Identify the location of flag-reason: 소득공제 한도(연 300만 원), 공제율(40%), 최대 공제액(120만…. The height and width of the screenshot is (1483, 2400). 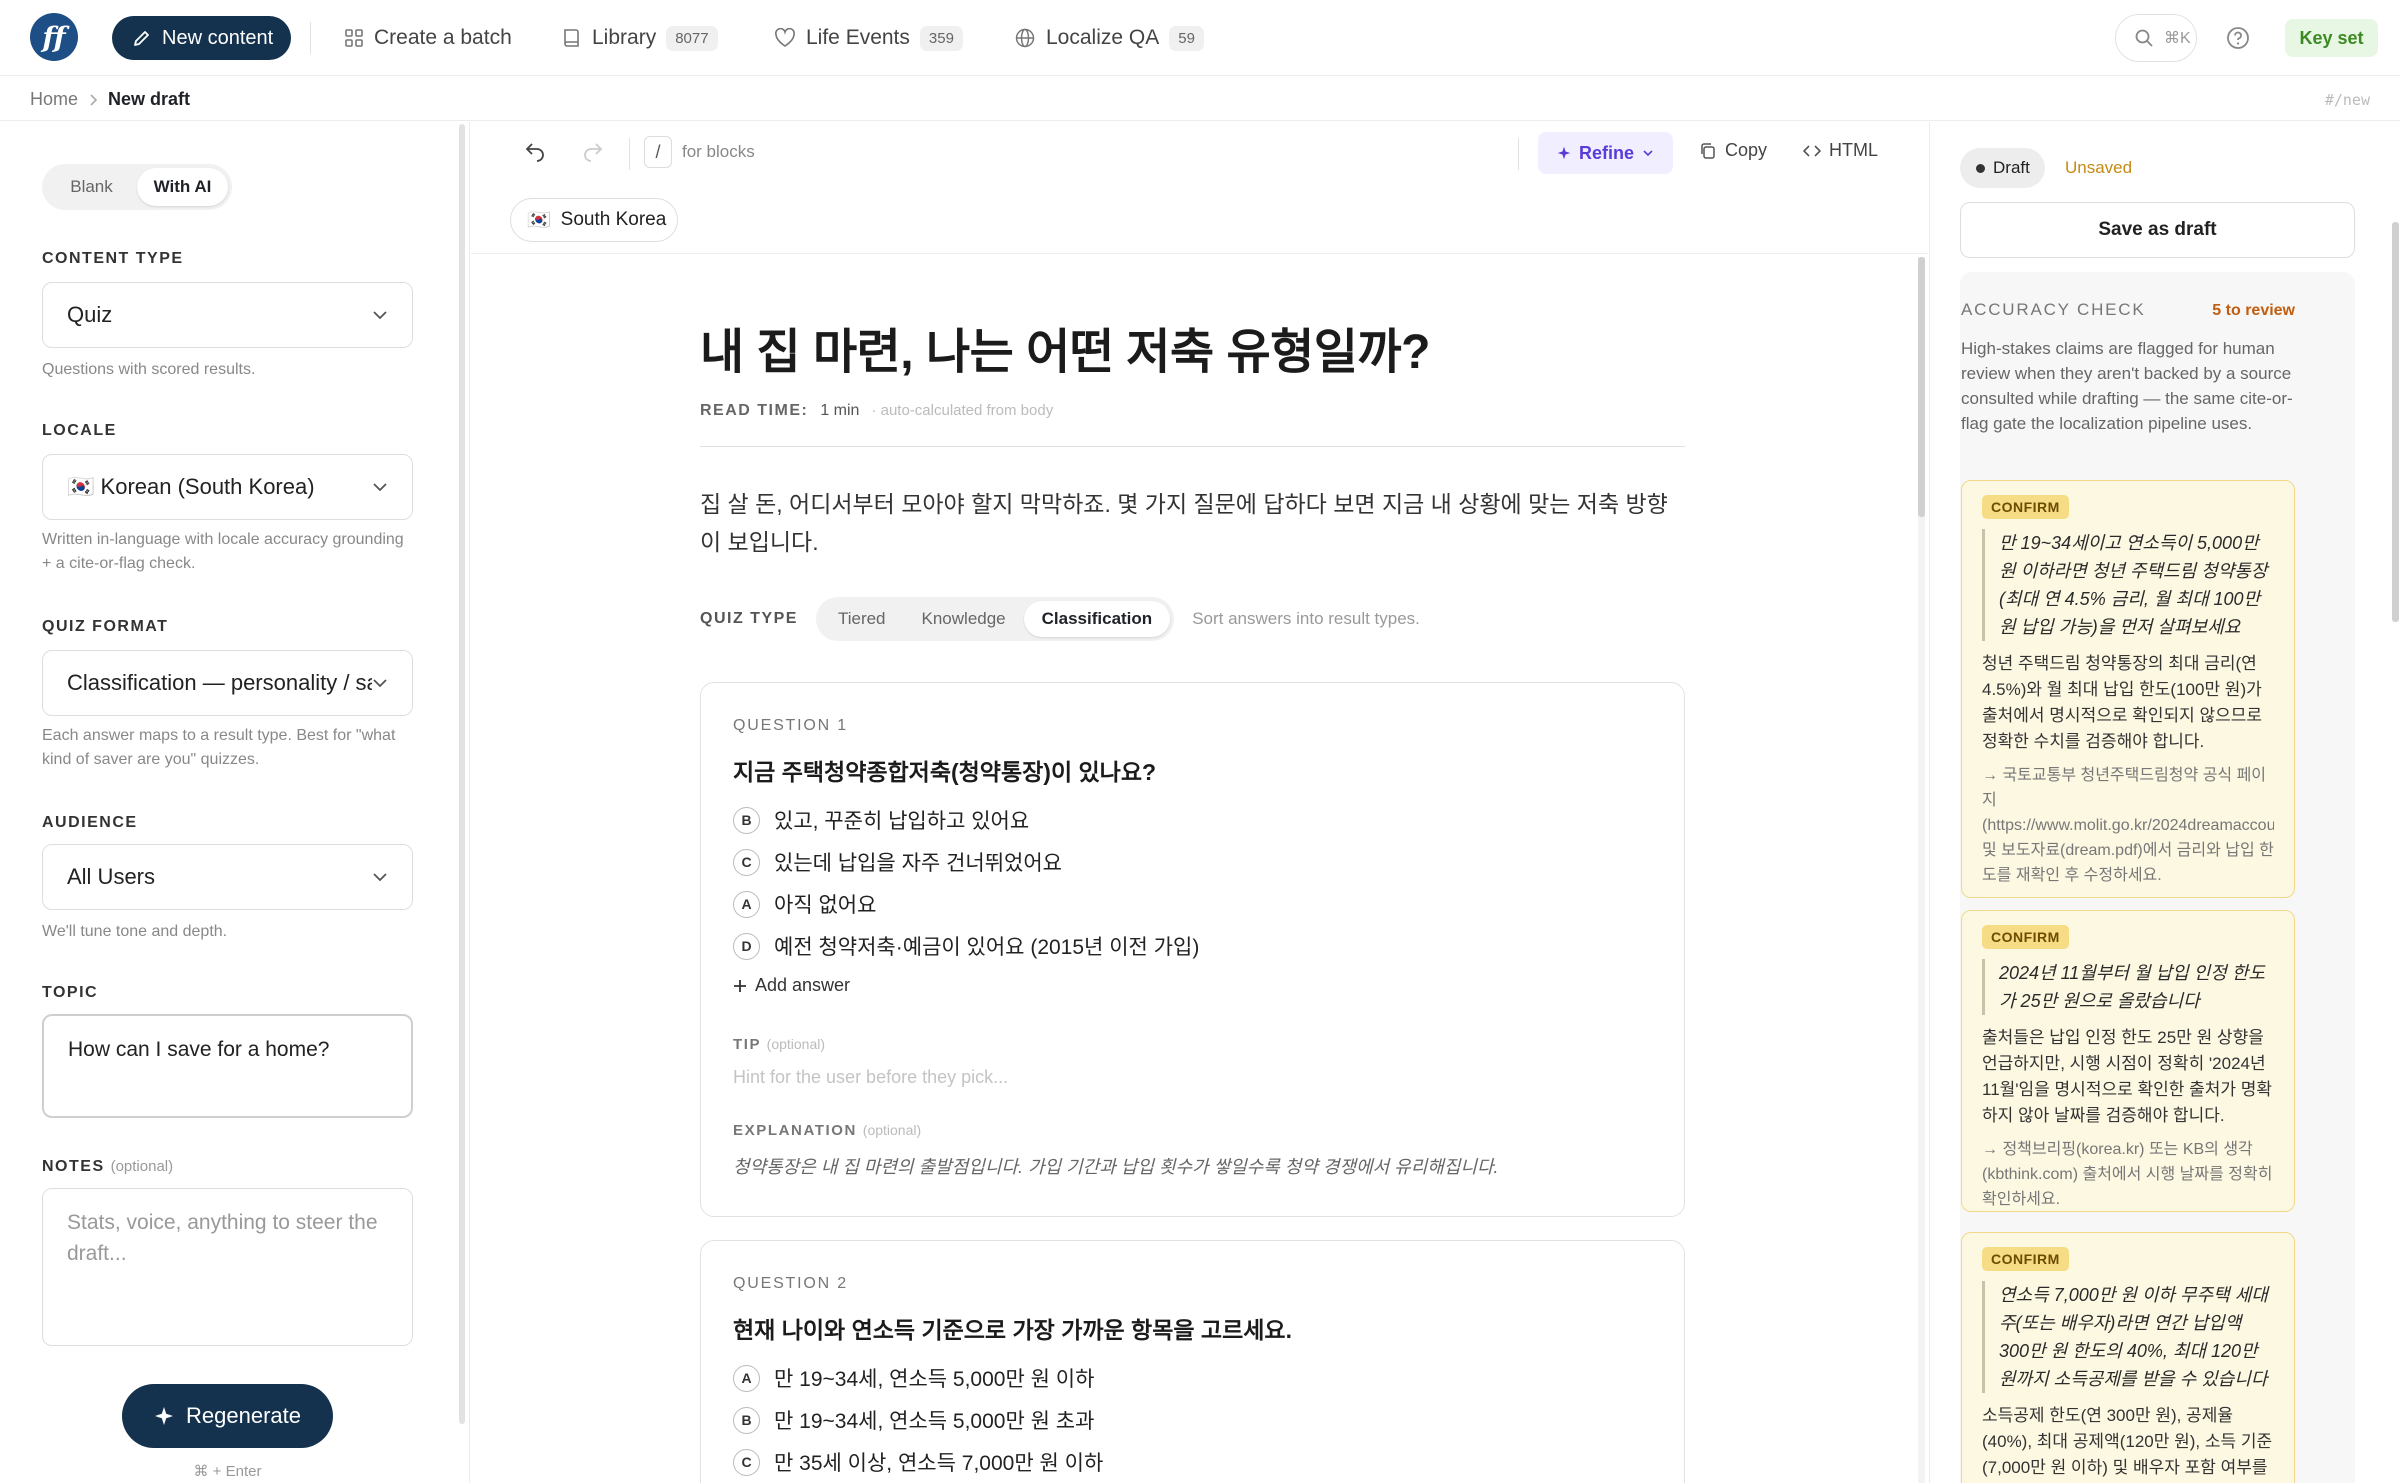
(2127, 1441).